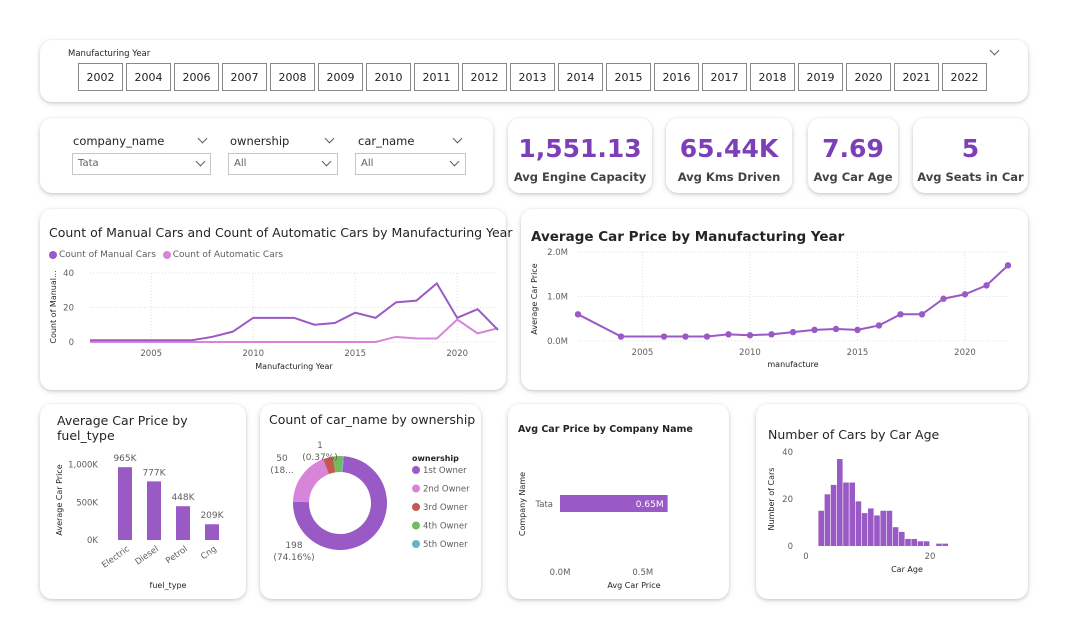  Describe the element at coordinates (532, 77) in the screenshot. I see `year-button-2013: 2013` at that location.